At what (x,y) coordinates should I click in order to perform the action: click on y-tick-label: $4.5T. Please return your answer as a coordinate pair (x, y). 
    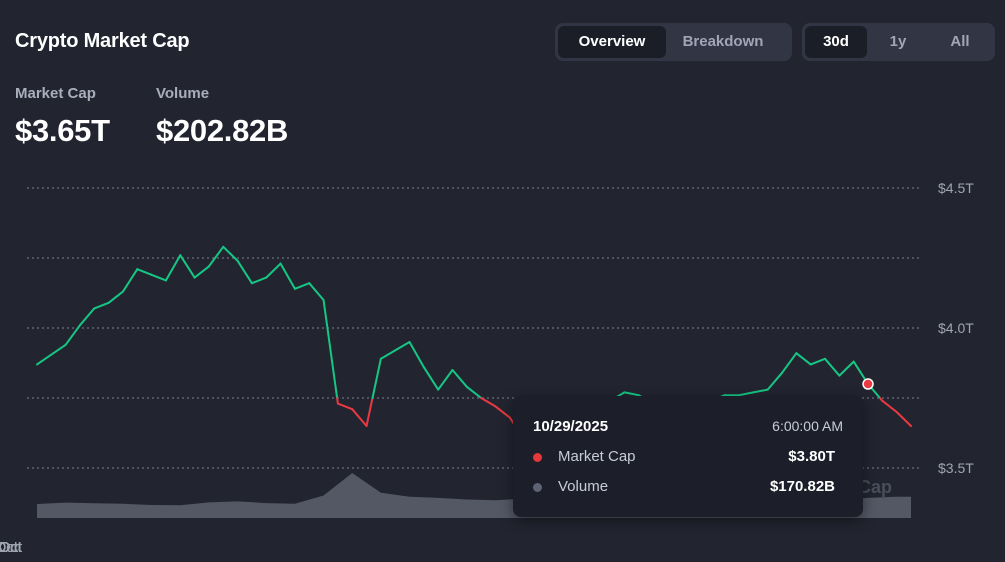
    Looking at the image, I should click on (956, 188).